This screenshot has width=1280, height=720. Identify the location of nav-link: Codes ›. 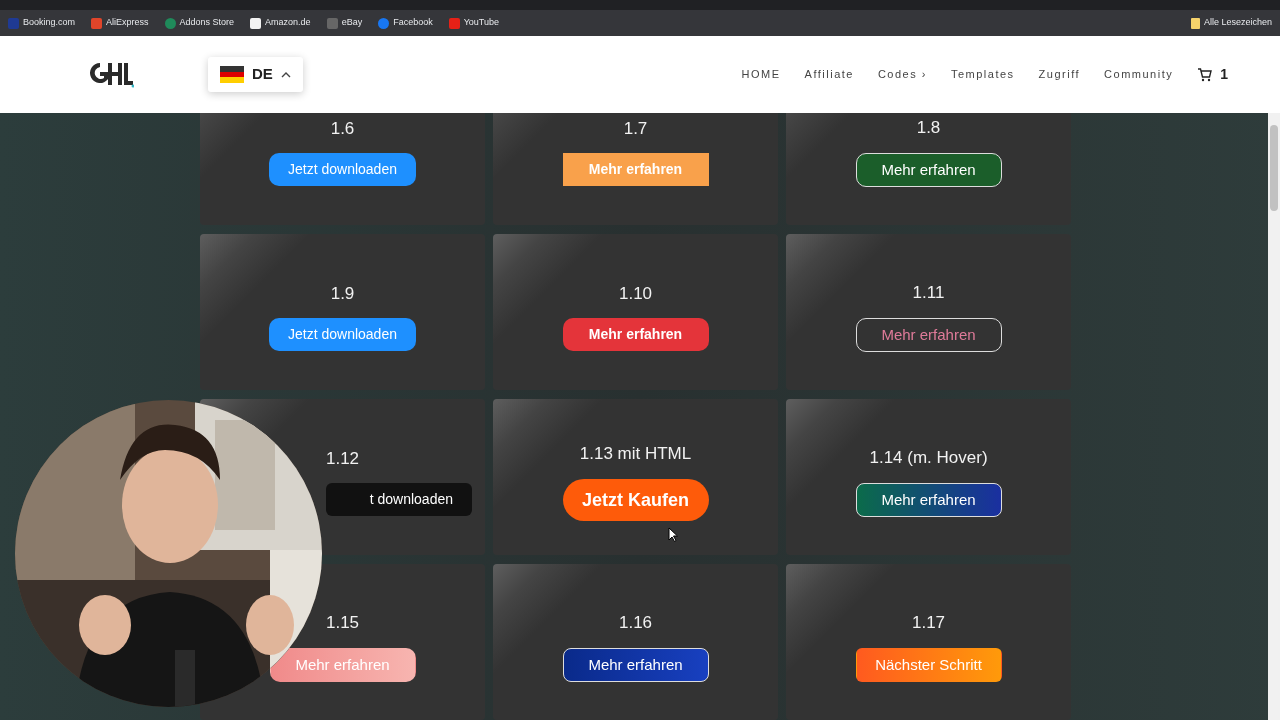
(902, 74).